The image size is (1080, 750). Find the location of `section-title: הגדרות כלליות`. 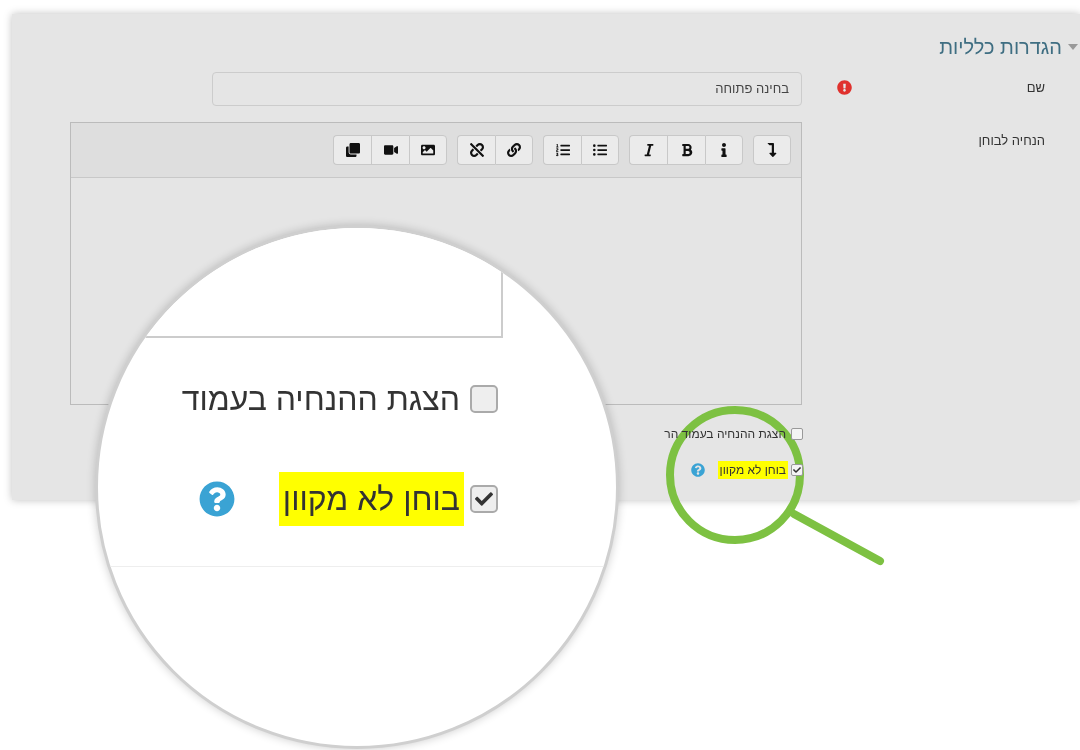

section-title: הגדרות כלליות is located at coordinates (1000, 47).